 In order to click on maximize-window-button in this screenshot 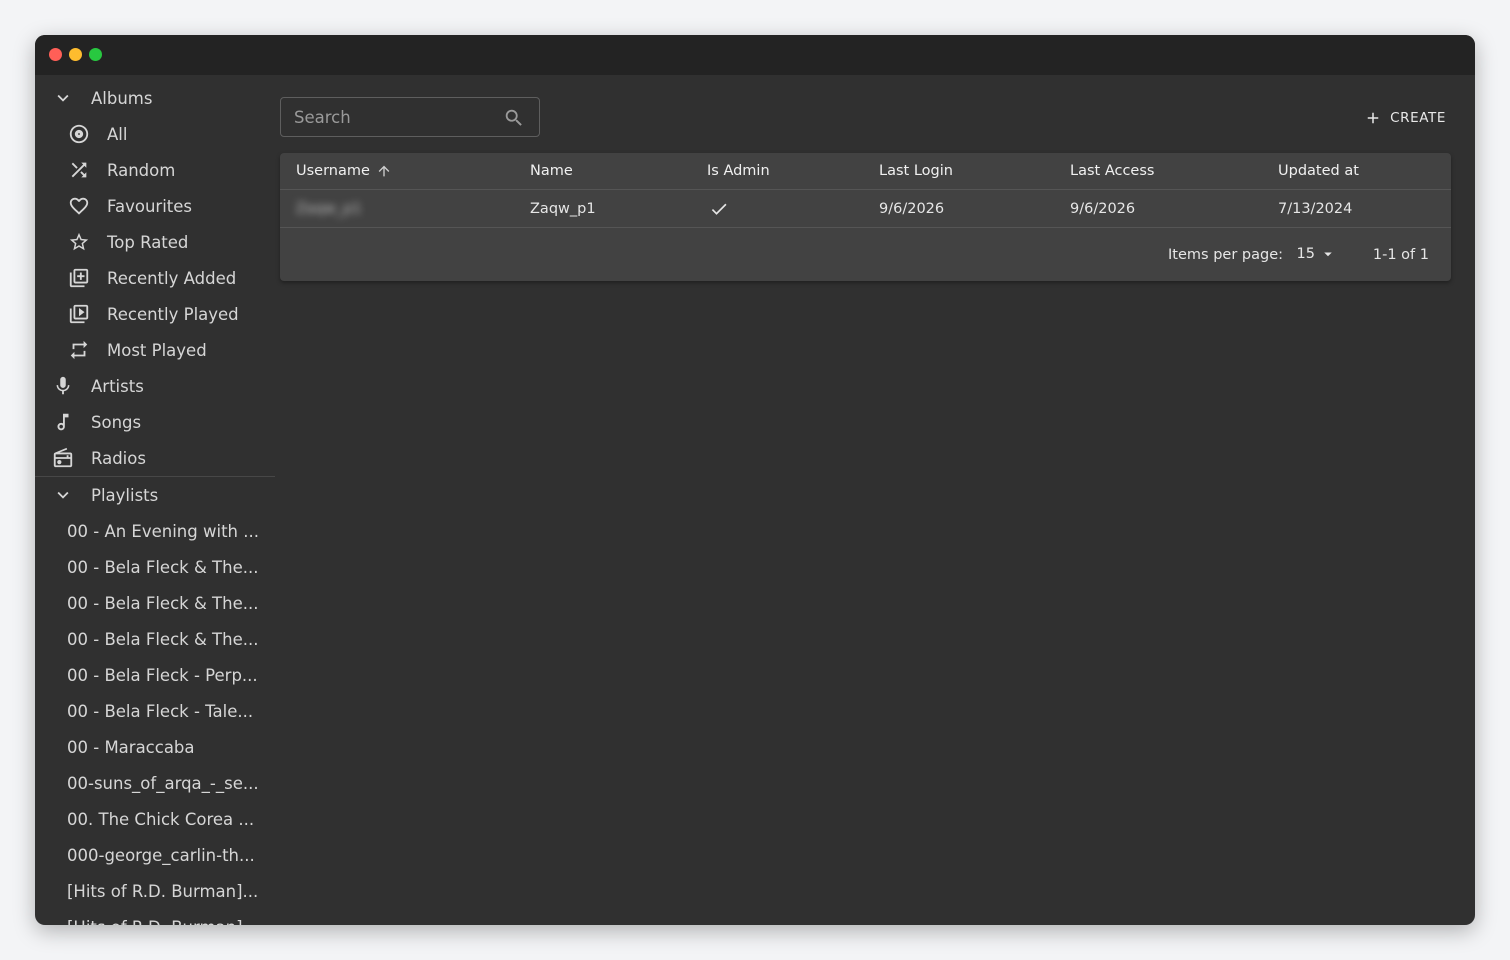, I will do `click(95, 54)`.